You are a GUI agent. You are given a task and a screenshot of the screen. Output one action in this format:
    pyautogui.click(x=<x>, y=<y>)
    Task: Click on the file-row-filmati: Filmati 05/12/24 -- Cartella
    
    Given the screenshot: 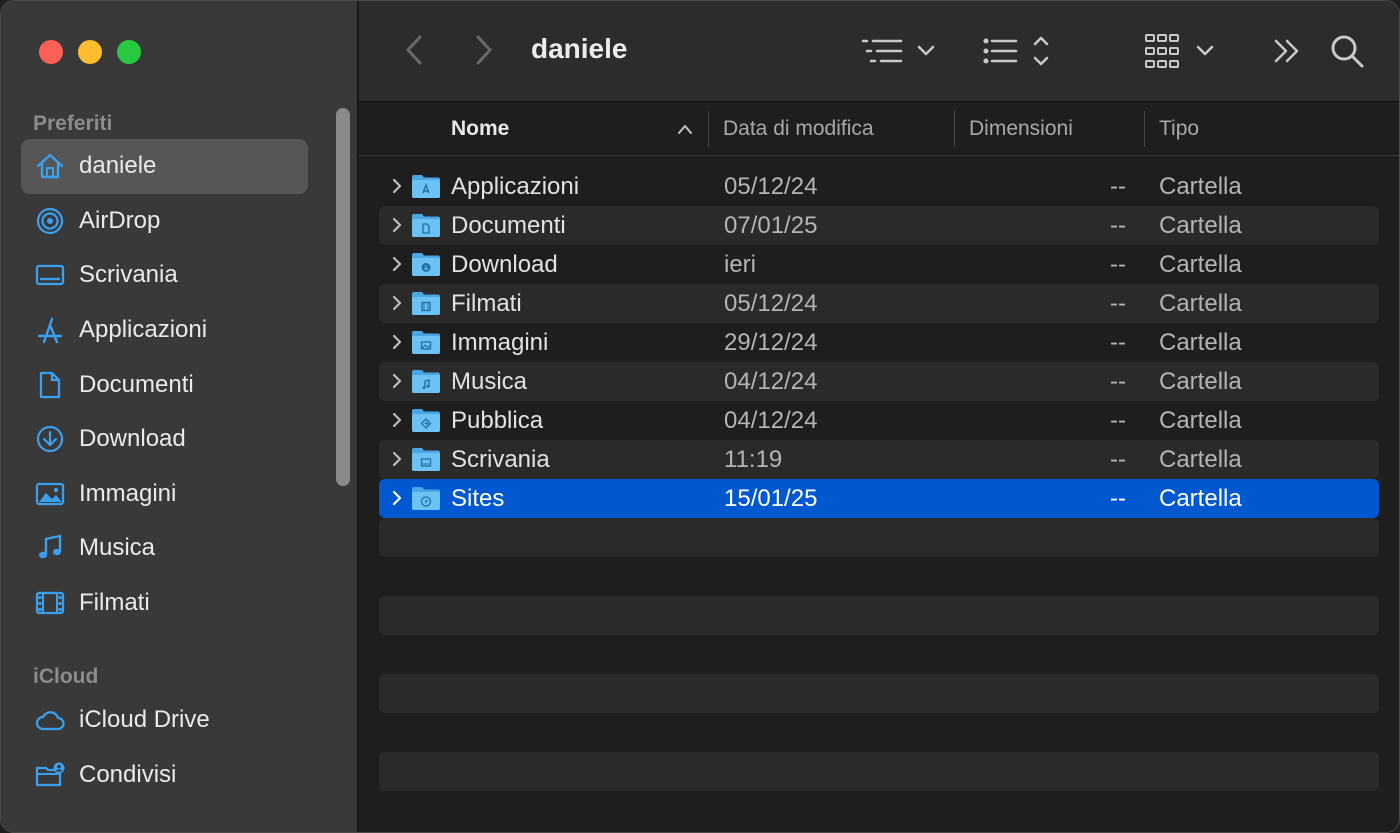 What is the action you would take?
    pyautogui.click(x=879, y=303)
    